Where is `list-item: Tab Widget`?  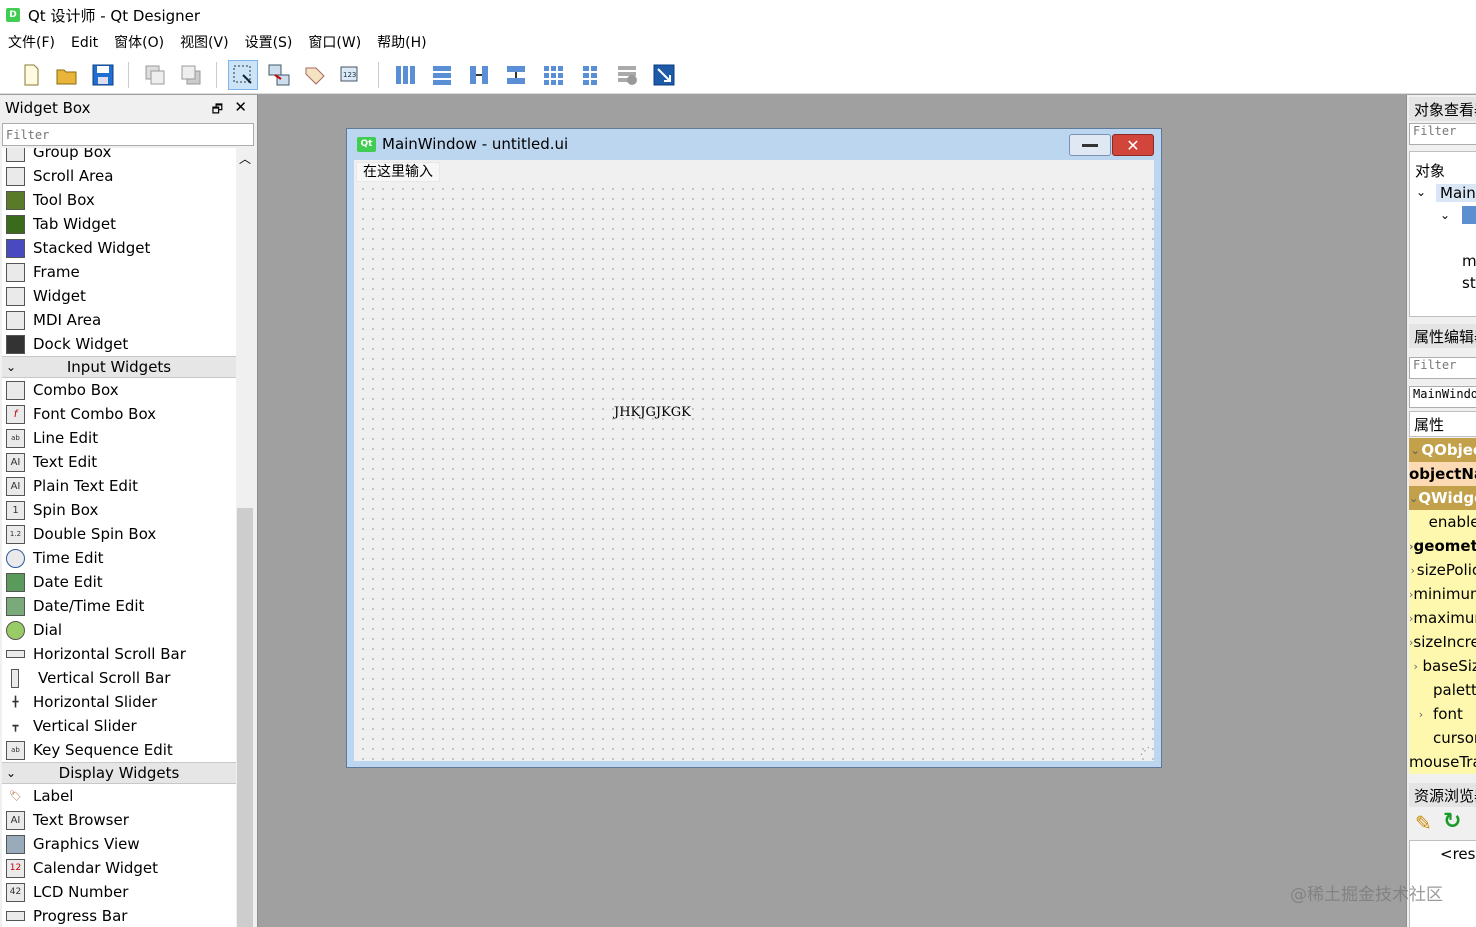
list-item: Tab Widget is located at coordinates (119, 224).